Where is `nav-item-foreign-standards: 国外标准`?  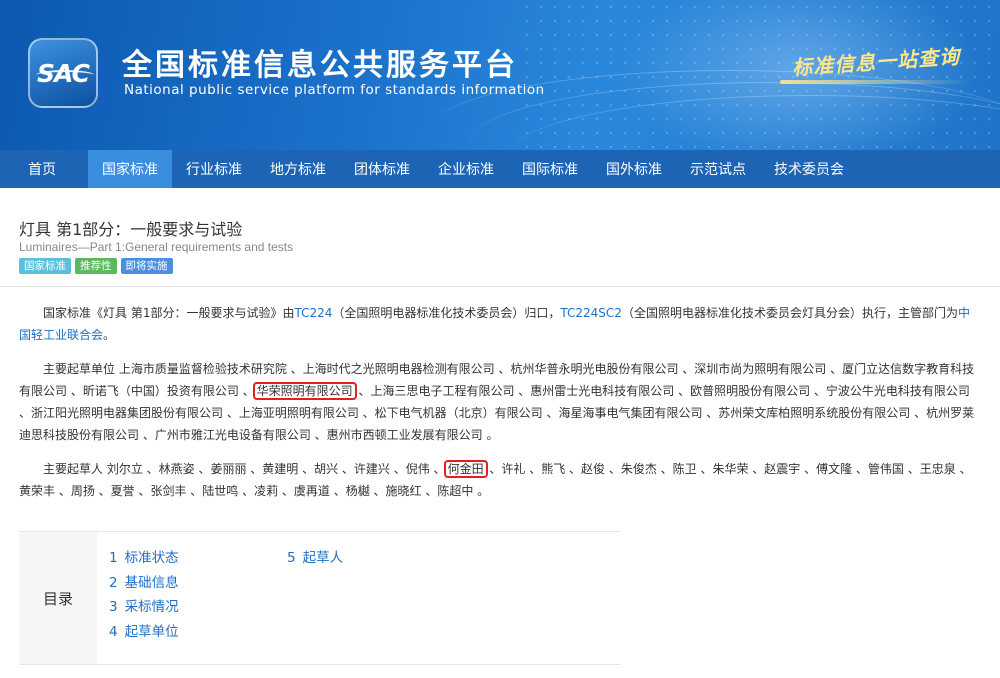 nav-item-foreign-standards: 国外标准 is located at coordinates (634, 169).